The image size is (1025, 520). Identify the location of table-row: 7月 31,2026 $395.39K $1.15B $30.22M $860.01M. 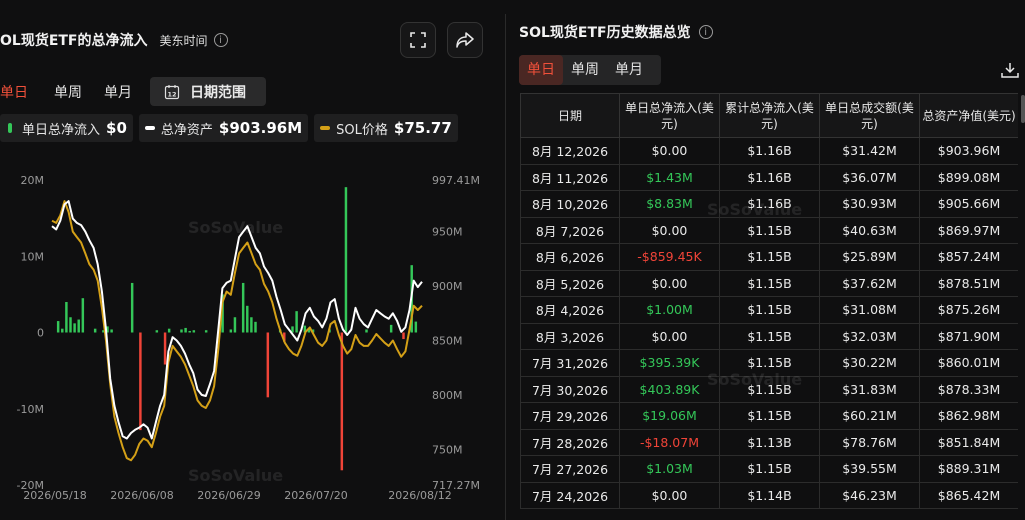
(769, 363).